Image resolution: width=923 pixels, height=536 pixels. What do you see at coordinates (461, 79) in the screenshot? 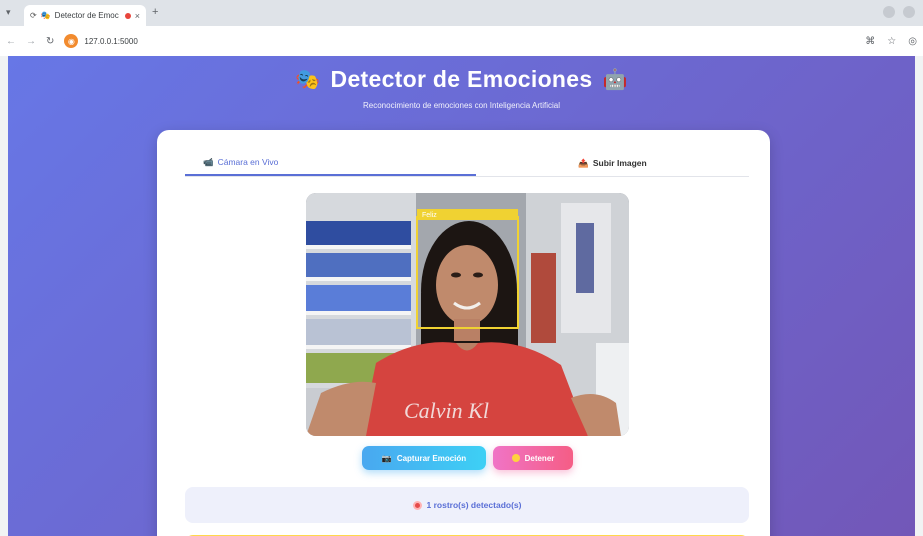
I see `page-title: Detector de Emociones` at bounding box center [461, 79].